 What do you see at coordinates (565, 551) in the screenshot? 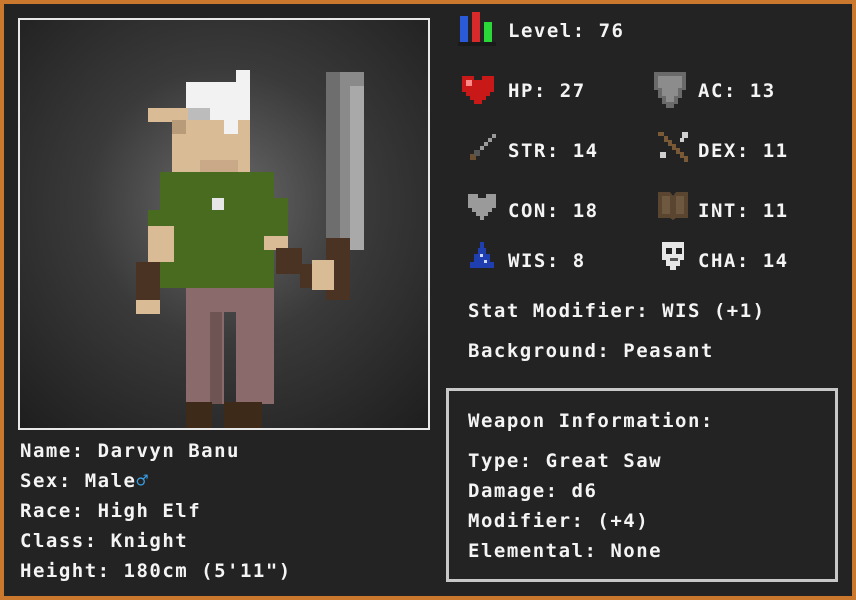
I see `weapon-elemental: Elemental: None` at bounding box center [565, 551].